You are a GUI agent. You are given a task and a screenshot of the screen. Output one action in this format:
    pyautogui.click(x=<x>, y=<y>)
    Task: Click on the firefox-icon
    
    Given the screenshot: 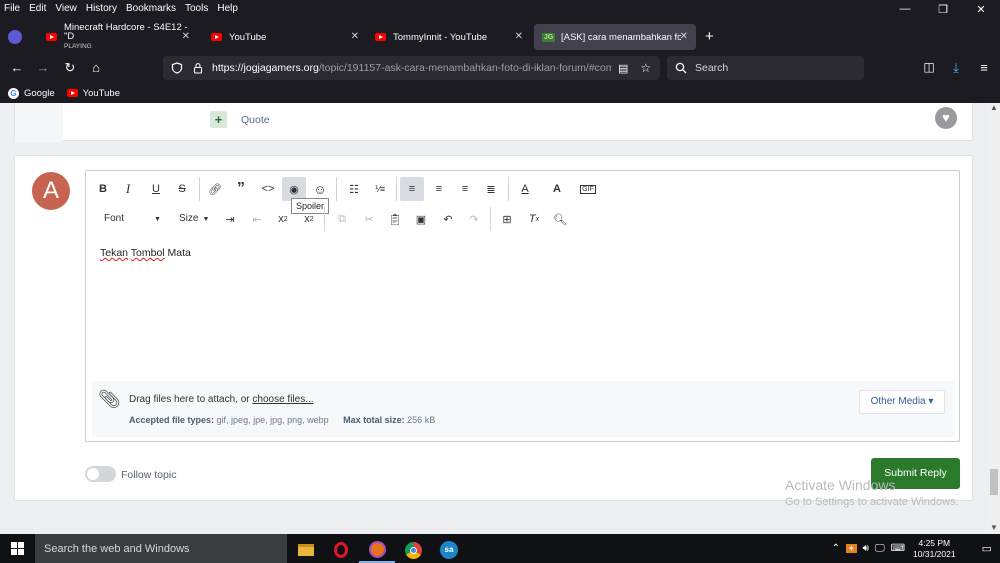 What is the action you would take?
    pyautogui.click(x=377, y=550)
    